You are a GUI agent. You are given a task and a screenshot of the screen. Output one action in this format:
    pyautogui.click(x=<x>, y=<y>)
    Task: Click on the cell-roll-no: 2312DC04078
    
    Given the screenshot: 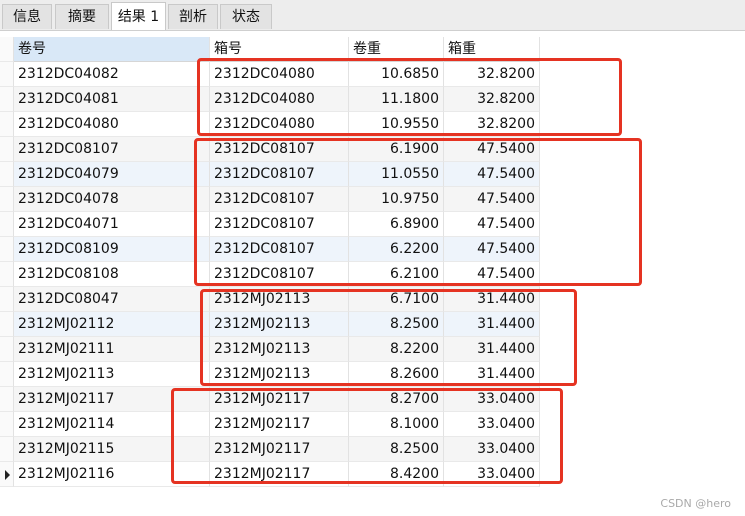 What is the action you would take?
    pyautogui.click(x=112, y=199)
    